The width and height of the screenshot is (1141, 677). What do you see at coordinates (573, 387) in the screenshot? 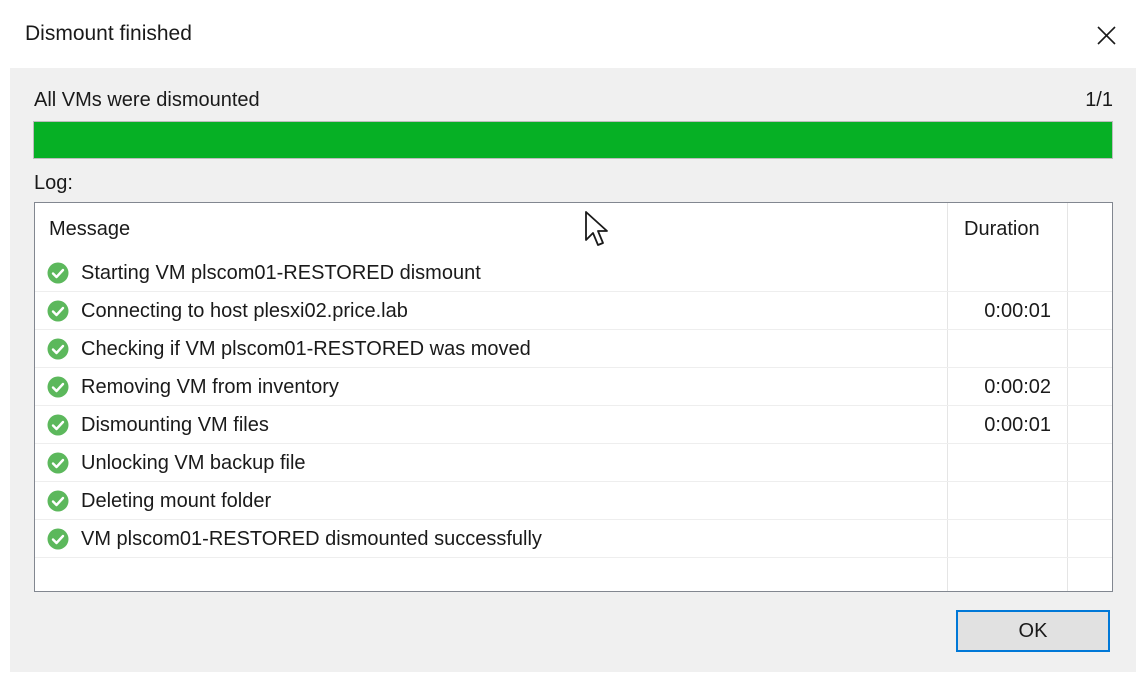
I see `log-row: Removing VM from inventory 0:00:02` at bounding box center [573, 387].